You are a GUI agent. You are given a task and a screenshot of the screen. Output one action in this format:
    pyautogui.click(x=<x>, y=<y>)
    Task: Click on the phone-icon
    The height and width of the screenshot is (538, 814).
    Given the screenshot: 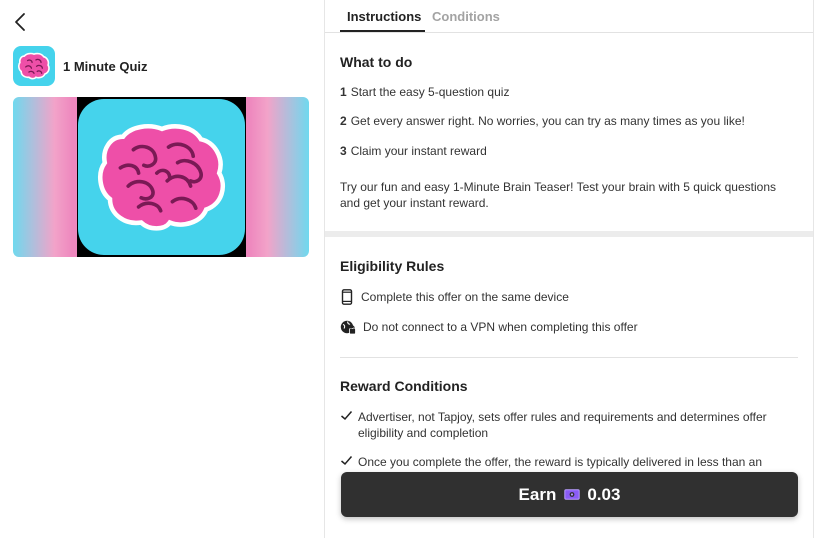 What is the action you would take?
    pyautogui.click(x=347, y=297)
    